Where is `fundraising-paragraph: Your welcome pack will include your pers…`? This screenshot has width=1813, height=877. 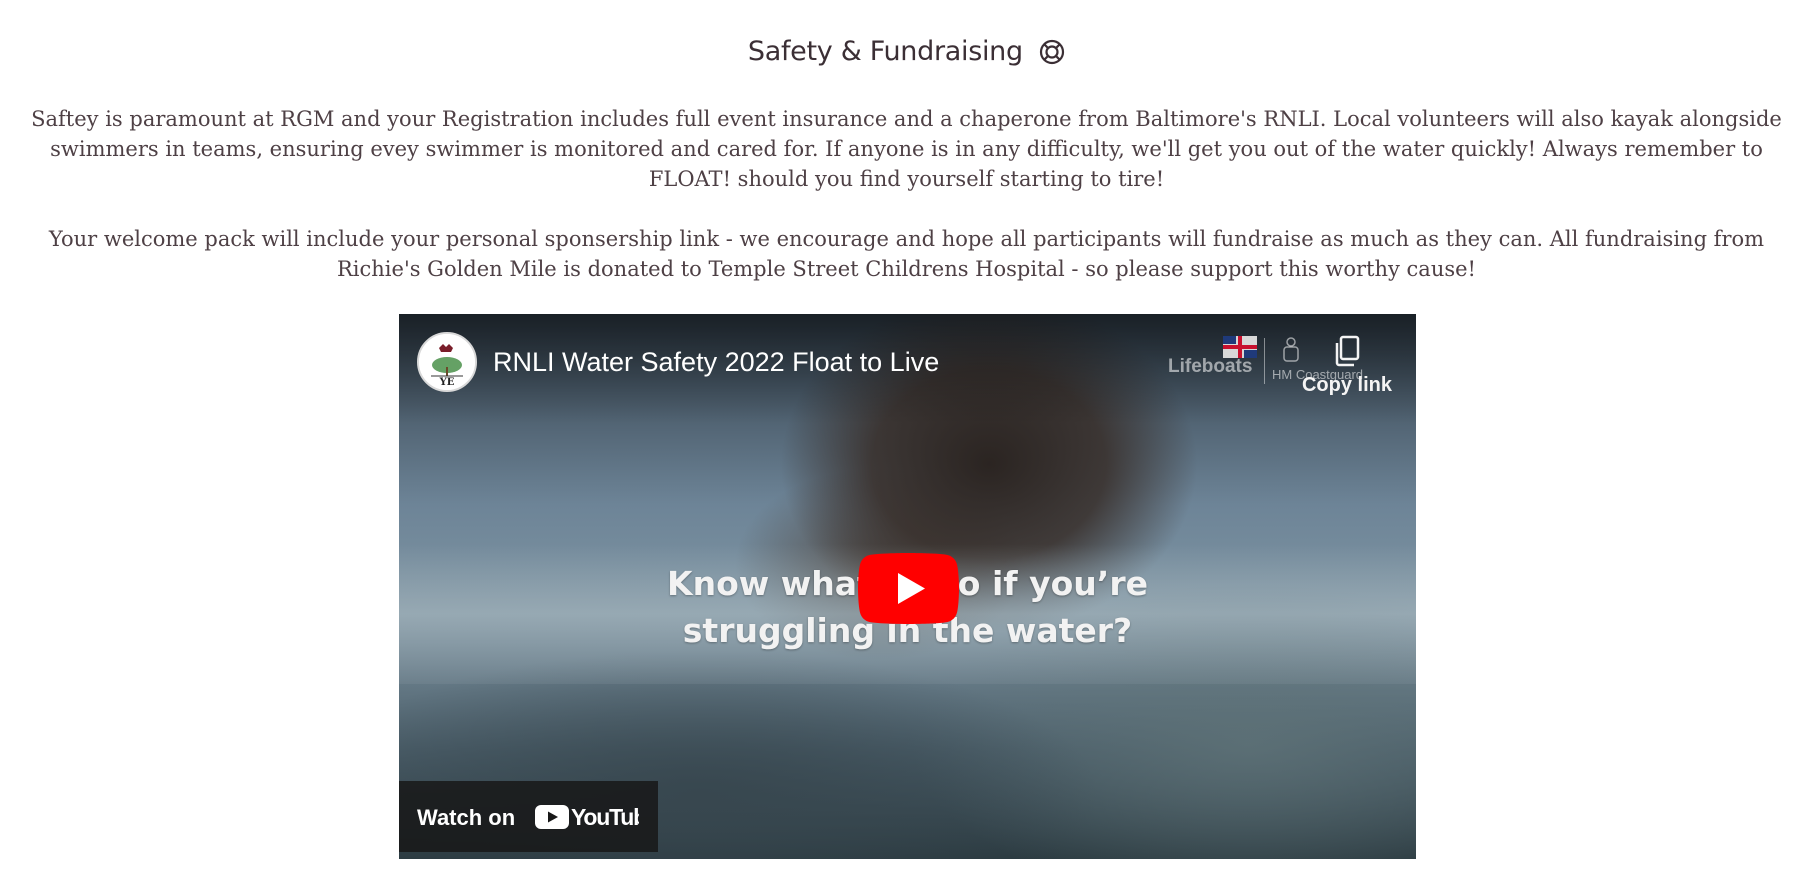 fundraising-paragraph: Your welcome pack will include your pers… is located at coordinates (906, 254).